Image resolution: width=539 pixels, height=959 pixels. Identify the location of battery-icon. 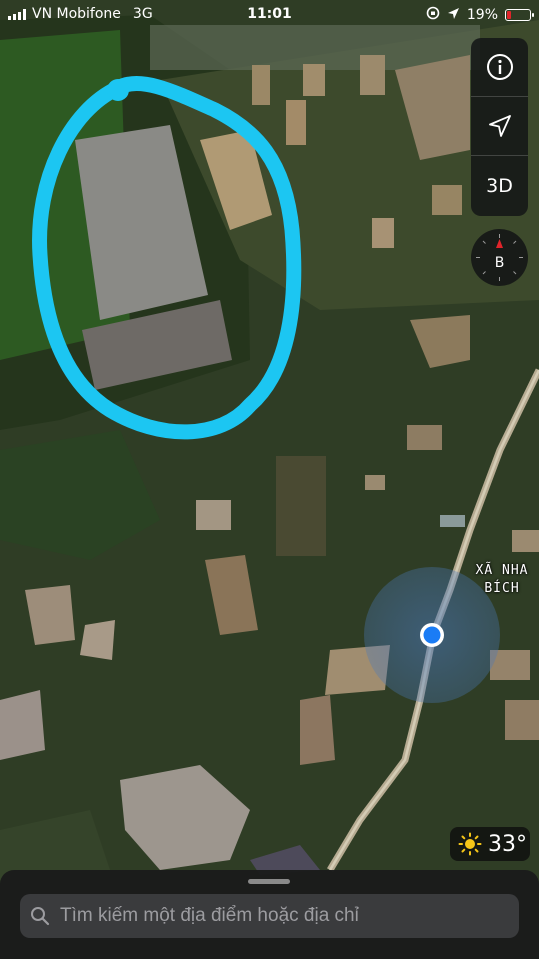
(519, 15).